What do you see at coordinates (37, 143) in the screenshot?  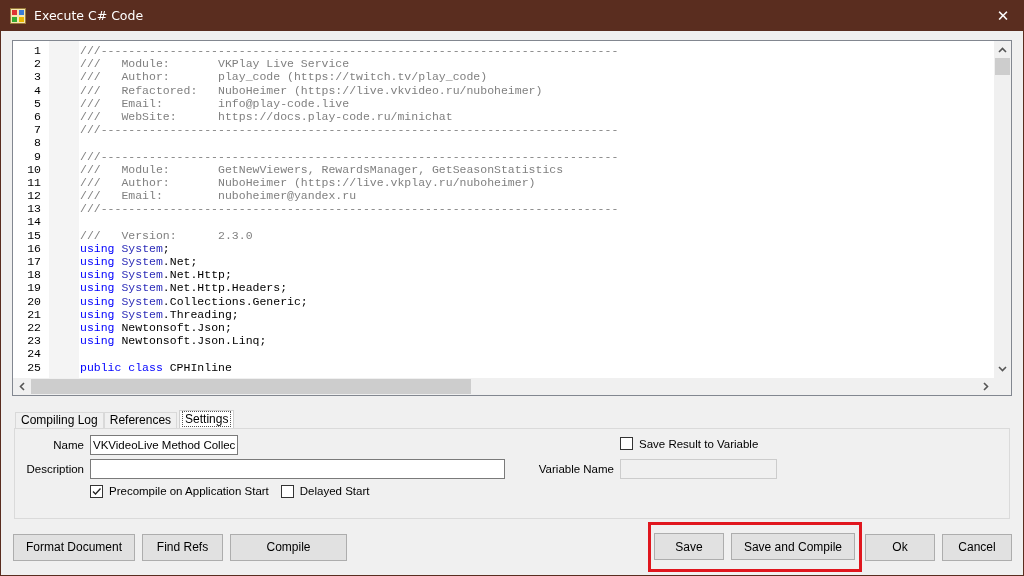 I see `line-number: 8` at bounding box center [37, 143].